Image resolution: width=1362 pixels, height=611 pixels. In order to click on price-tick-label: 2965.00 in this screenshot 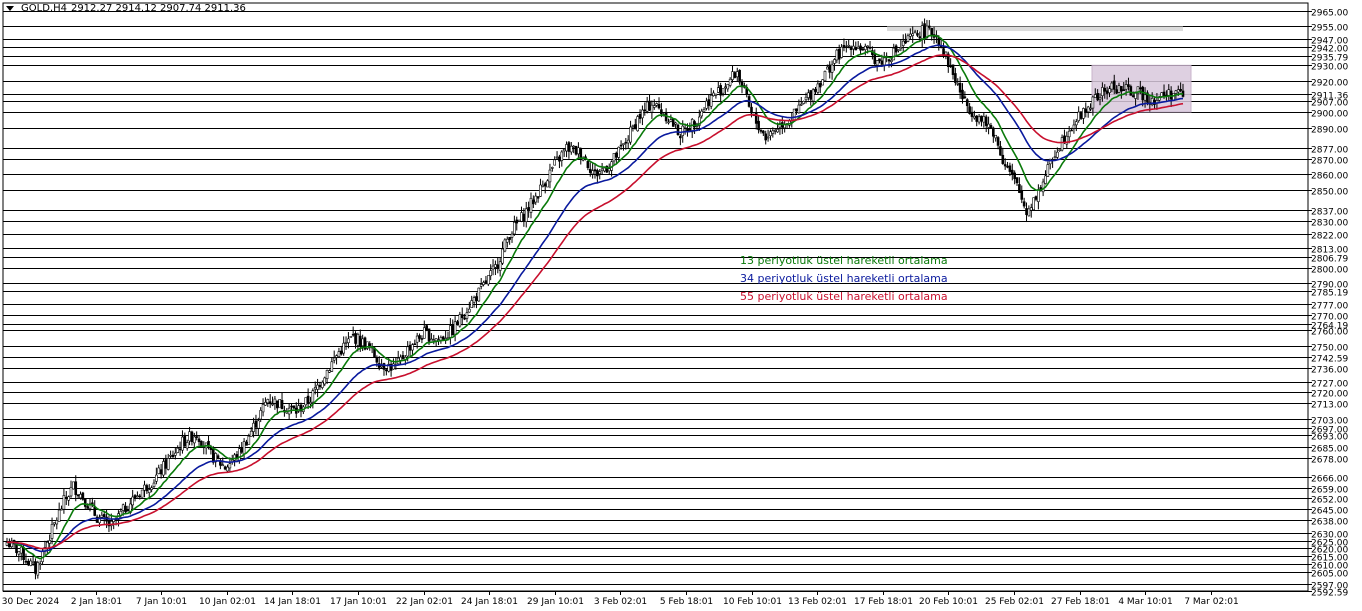, I will do `click(1329, 14)`.